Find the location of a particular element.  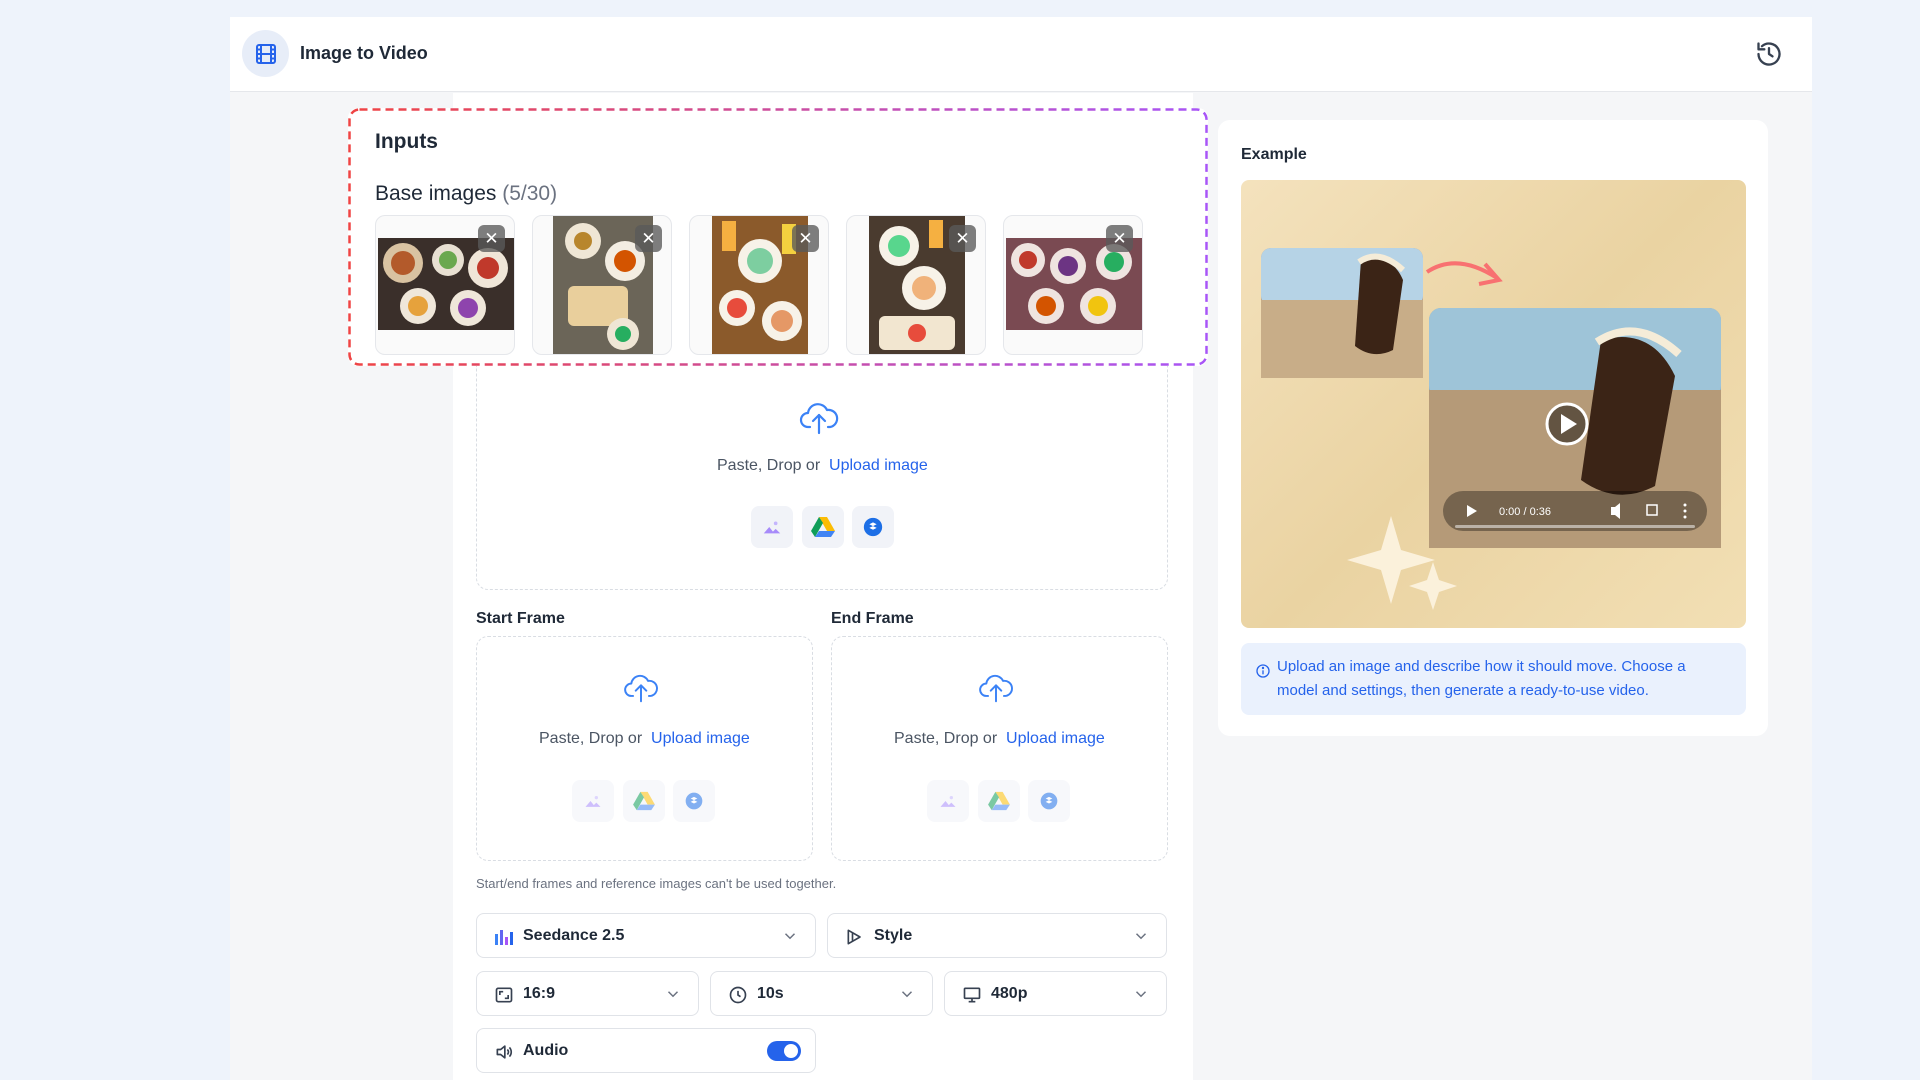

end-frame-dropzone: Paste, Drop or Upload image is located at coordinates (999, 748).